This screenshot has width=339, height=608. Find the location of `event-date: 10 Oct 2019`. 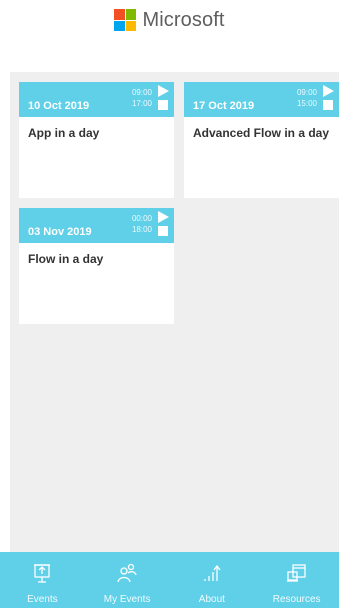

event-date: 10 Oct 2019 is located at coordinates (59, 106).